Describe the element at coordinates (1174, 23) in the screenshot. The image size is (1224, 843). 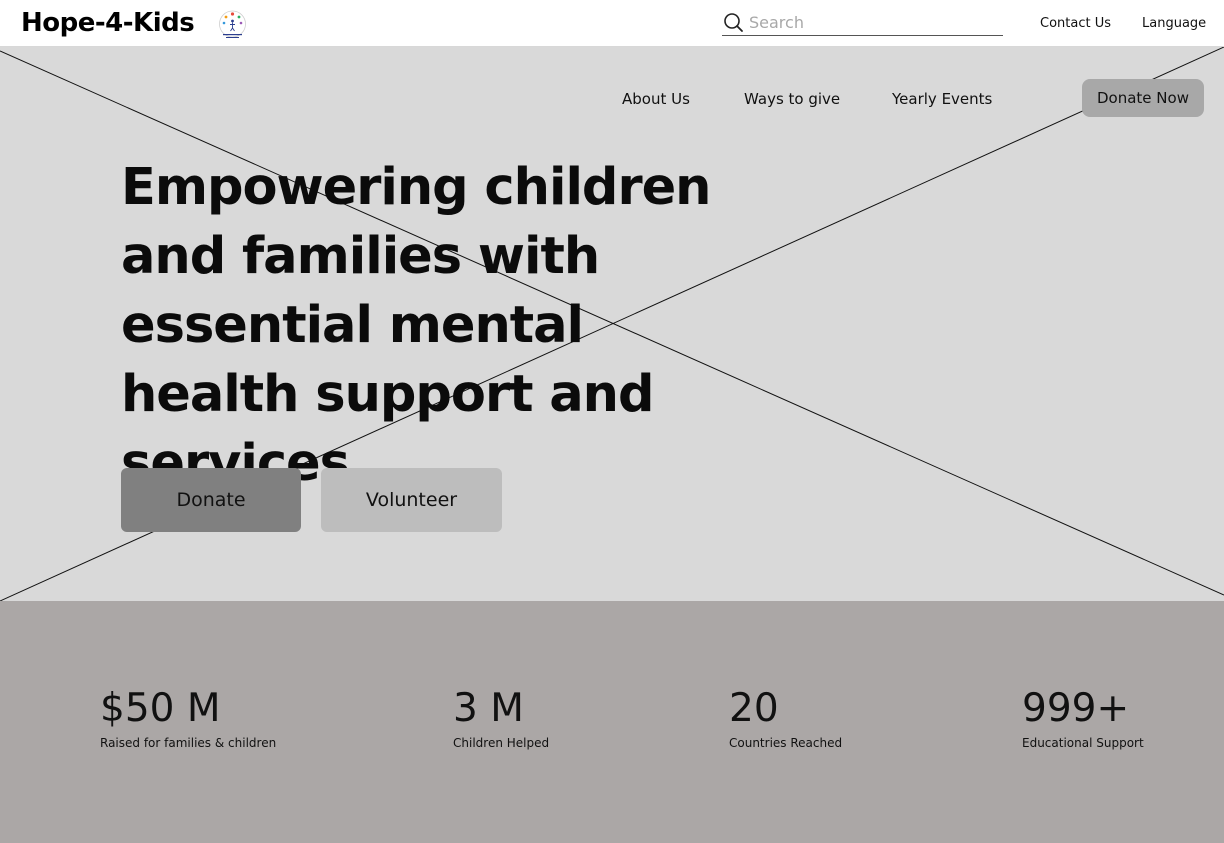
I see `language-link: Language` at that location.